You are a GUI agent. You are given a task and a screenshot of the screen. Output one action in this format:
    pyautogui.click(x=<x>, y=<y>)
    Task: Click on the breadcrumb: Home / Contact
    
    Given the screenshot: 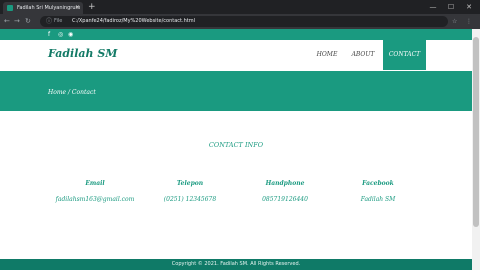 What is the action you would take?
    pyautogui.click(x=72, y=92)
    